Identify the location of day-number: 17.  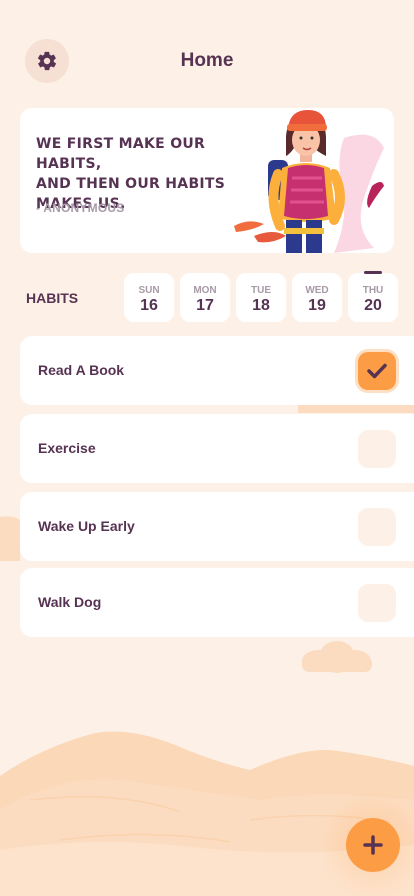
(205, 305).